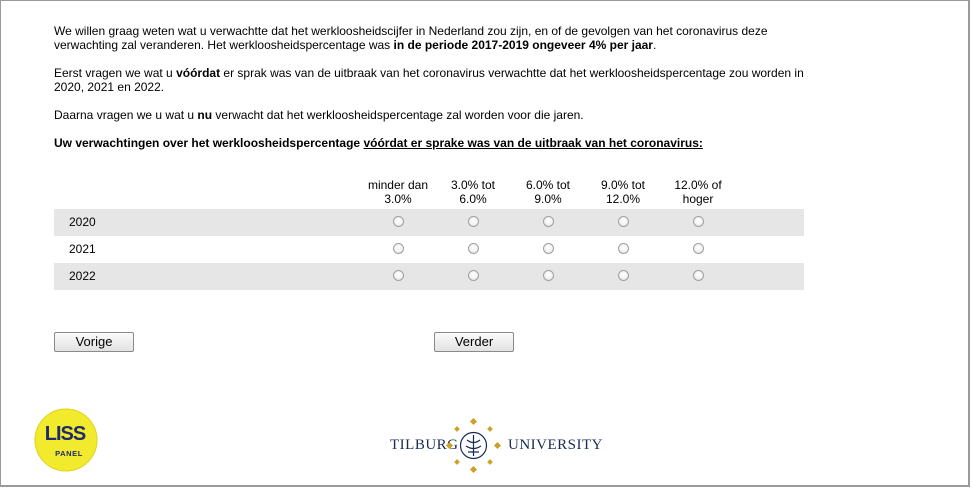  What do you see at coordinates (429, 249) in the screenshot?
I see `grid-row-2021: 2021` at bounding box center [429, 249].